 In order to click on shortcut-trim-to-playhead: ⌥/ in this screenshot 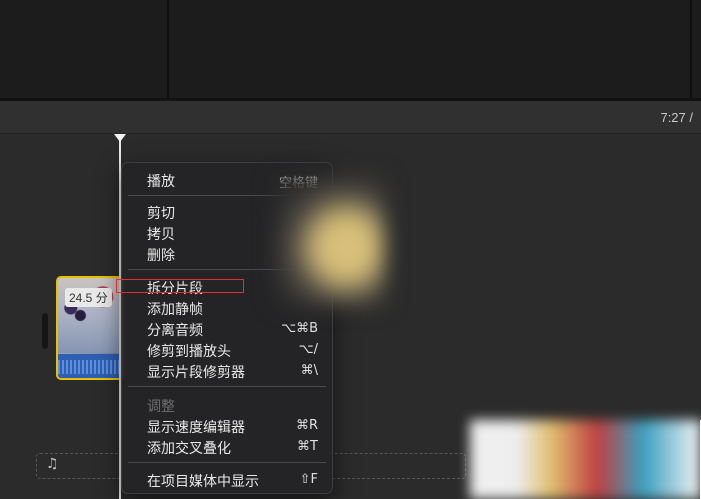, I will do `click(308, 349)`.